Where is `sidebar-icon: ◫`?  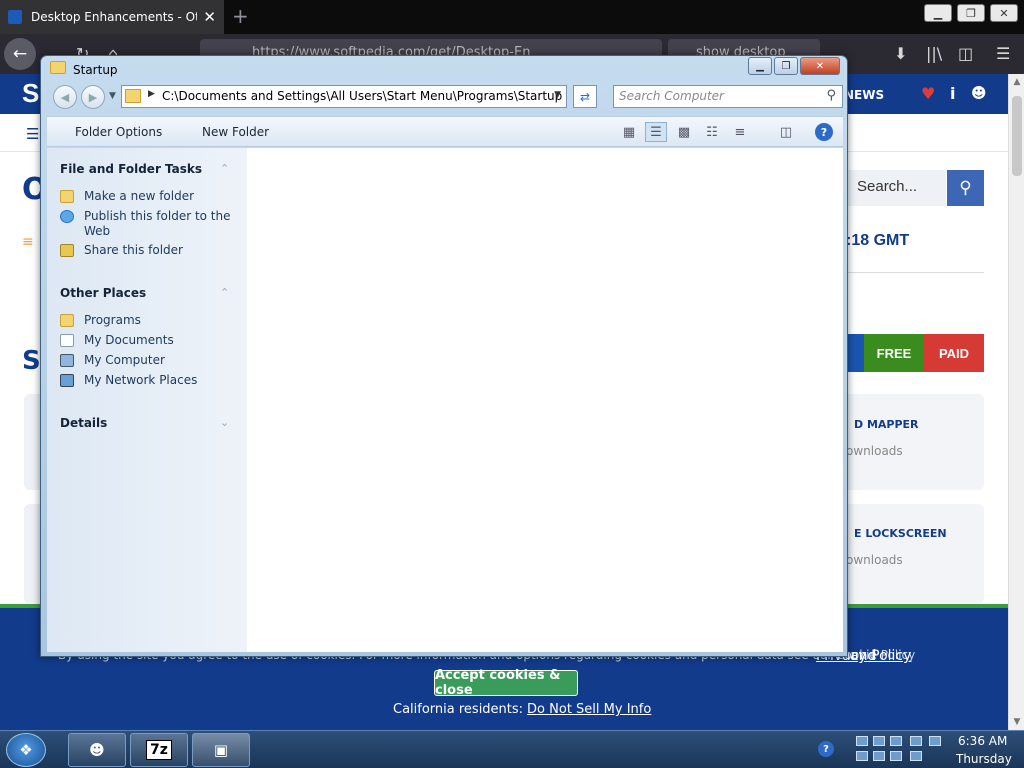 sidebar-icon: ◫ is located at coordinates (965, 53).